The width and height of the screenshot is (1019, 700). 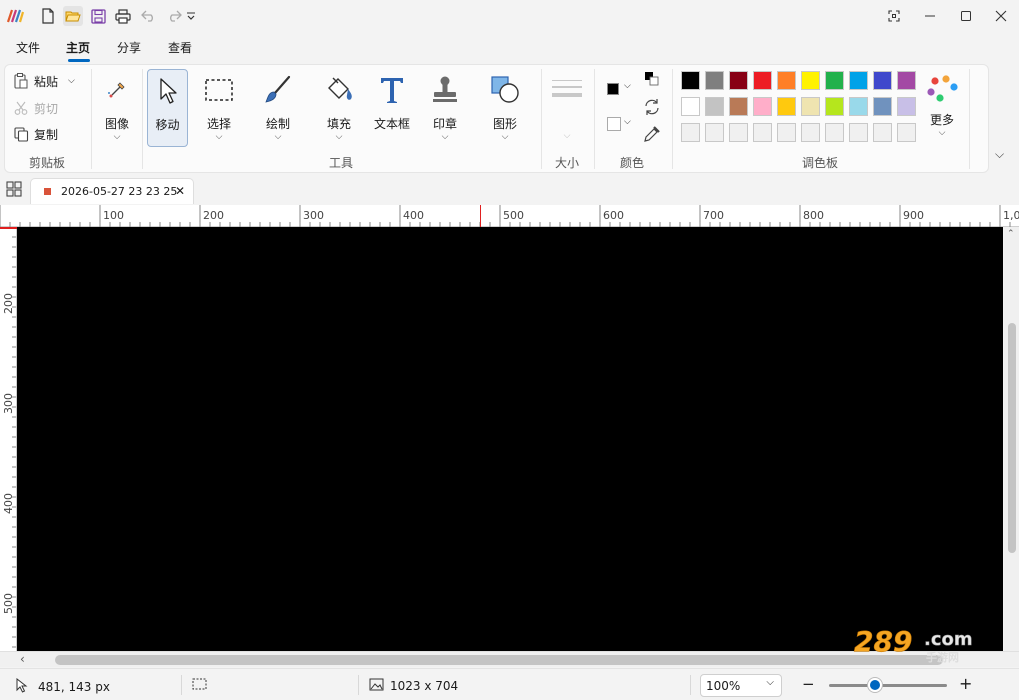 I want to click on fullscreen-icon, so click(x=894, y=16).